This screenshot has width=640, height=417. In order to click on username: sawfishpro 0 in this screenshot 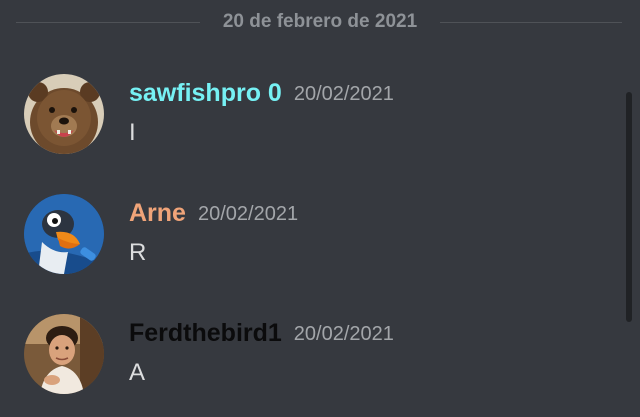, I will do `click(205, 93)`.